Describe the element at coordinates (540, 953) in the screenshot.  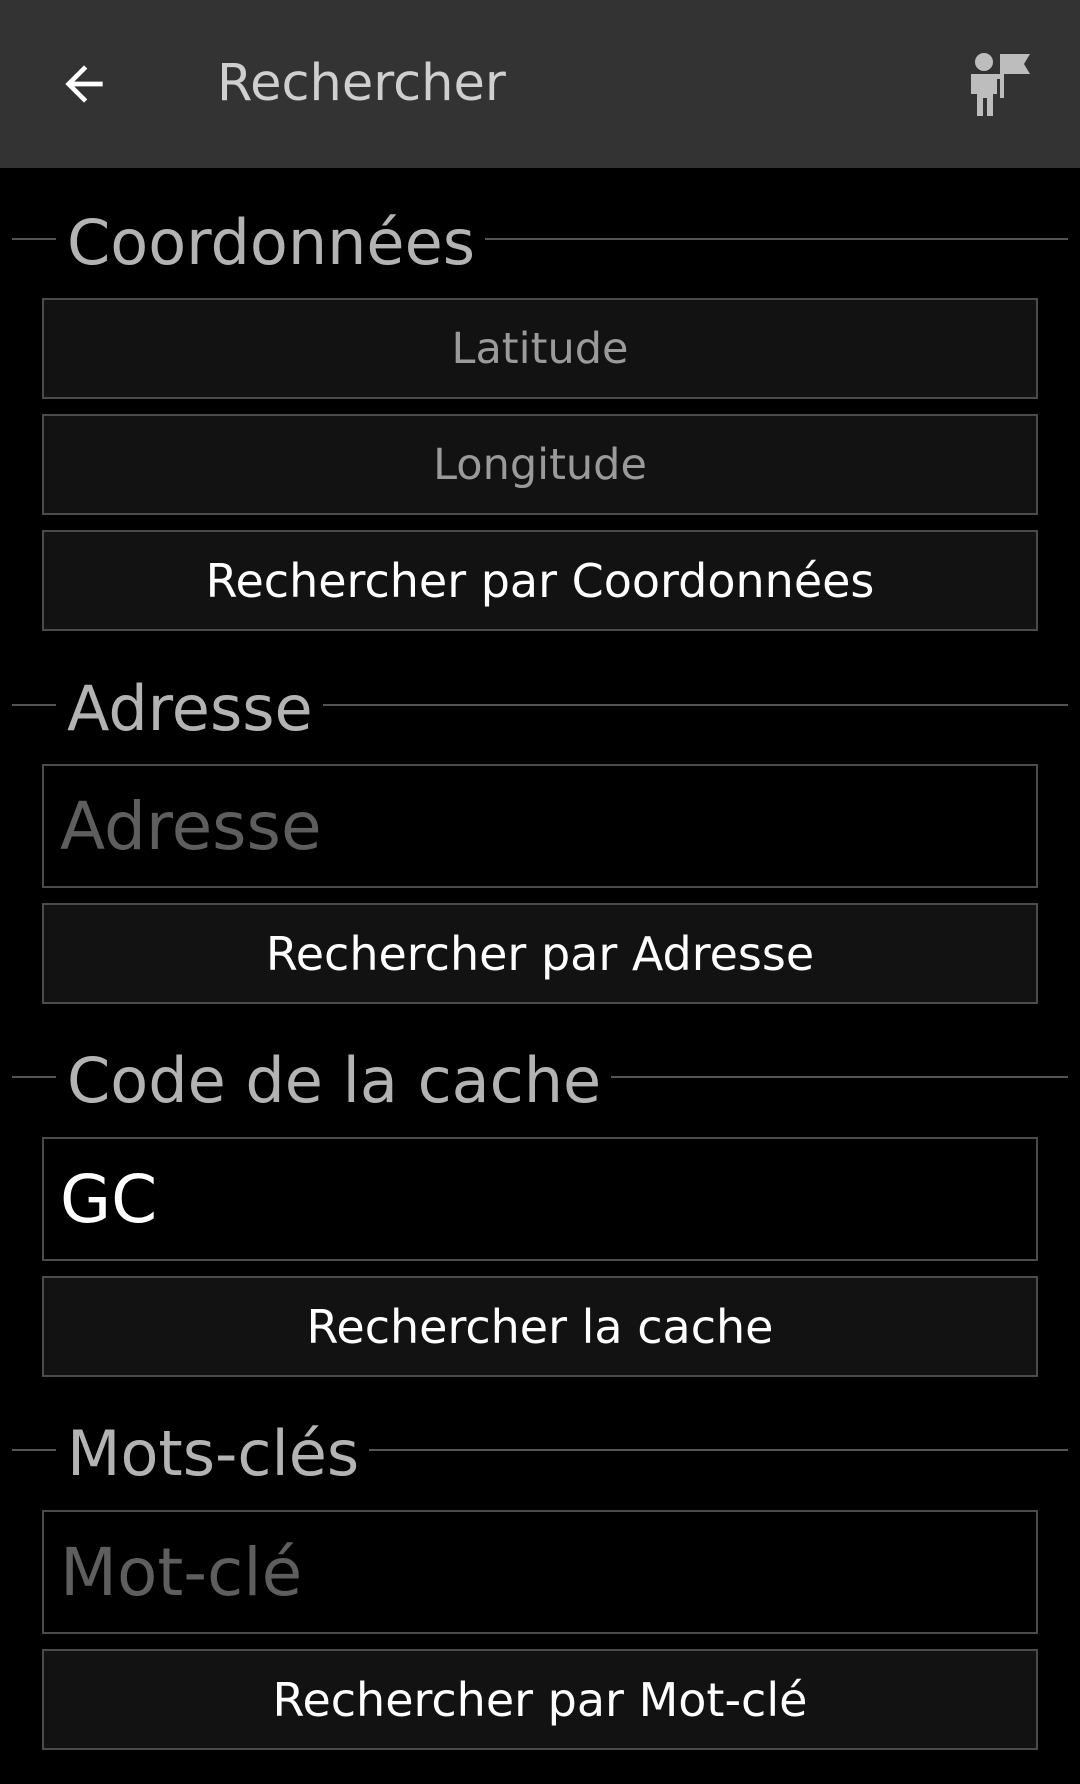
I see `search-by-address-button: Rechercher par Adresse` at that location.